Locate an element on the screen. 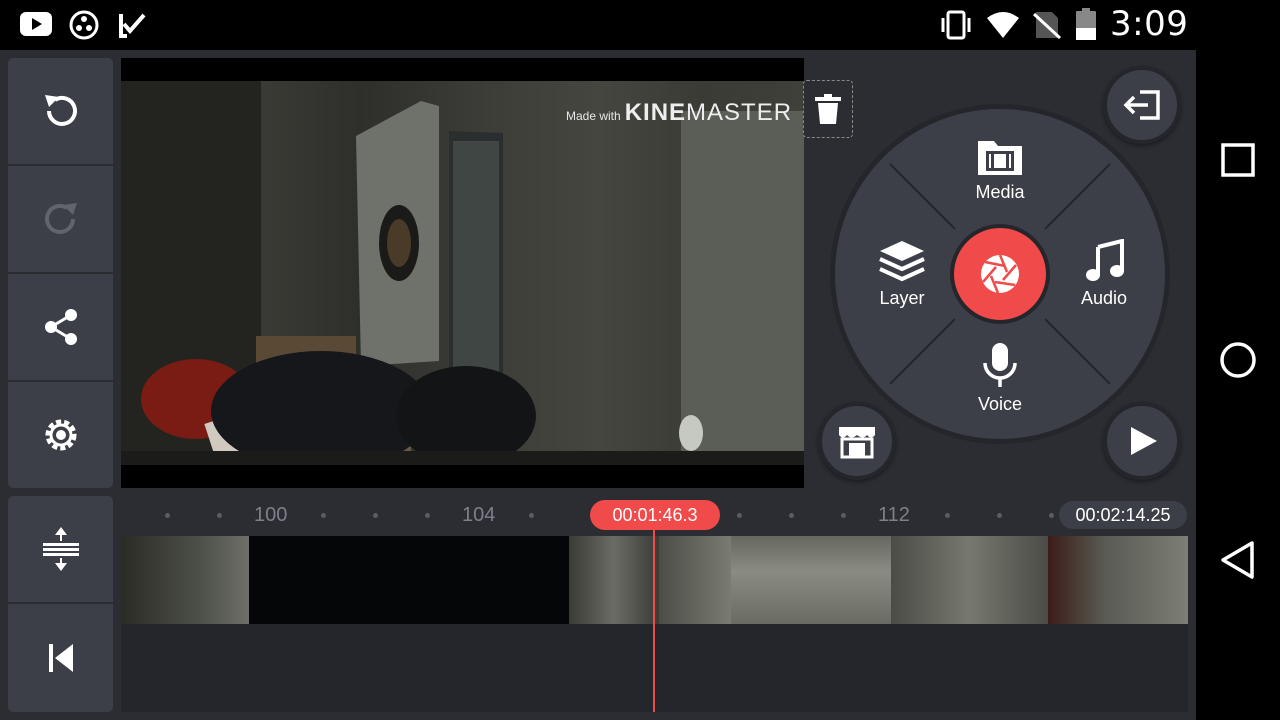 Image resolution: width=1280 pixels, height=720 pixels. media-wheel: Media Layer Audio Voice is located at coordinates (1000, 274).